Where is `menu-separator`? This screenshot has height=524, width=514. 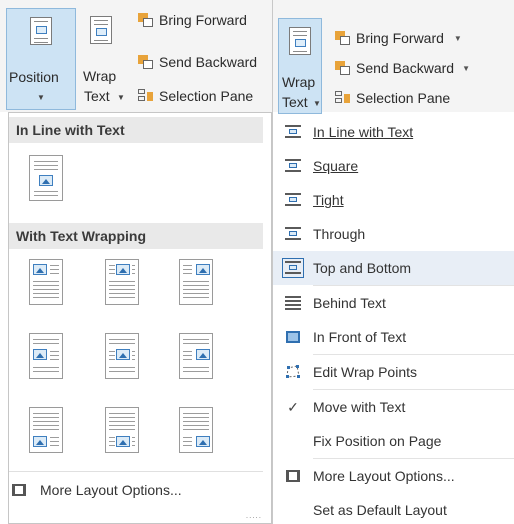 menu-separator is located at coordinates (136, 471).